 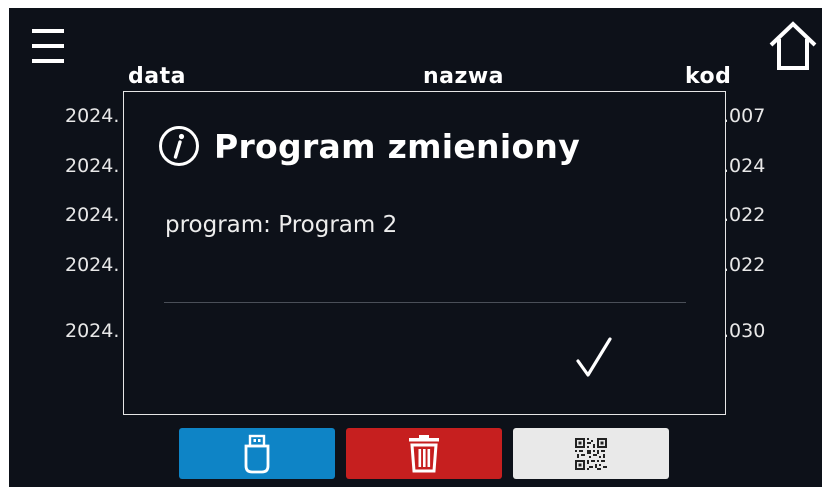 What do you see at coordinates (281, 225) in the screenshot?
I see `dialog-message: program: Program 2` at bounding box center [281, 225].